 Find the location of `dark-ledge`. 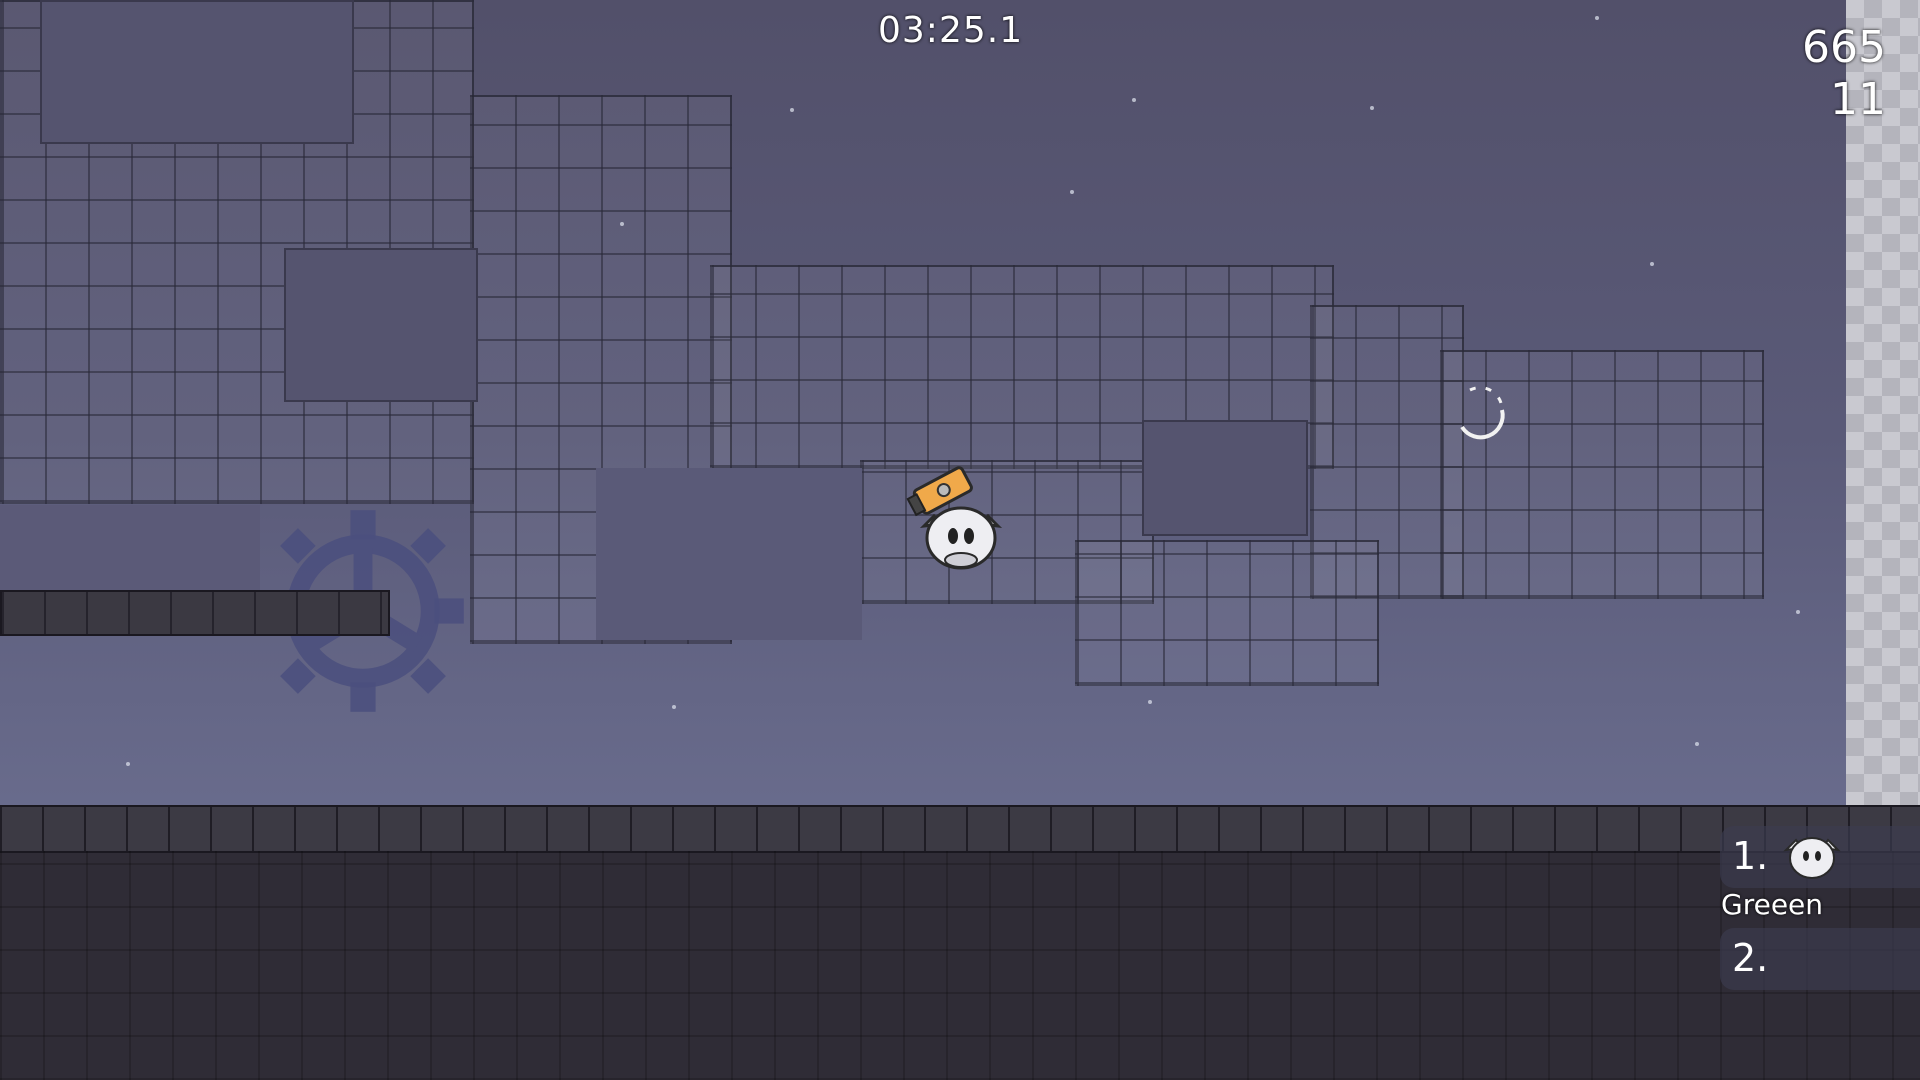

dark-ledge is located at coordinates (195, 613).